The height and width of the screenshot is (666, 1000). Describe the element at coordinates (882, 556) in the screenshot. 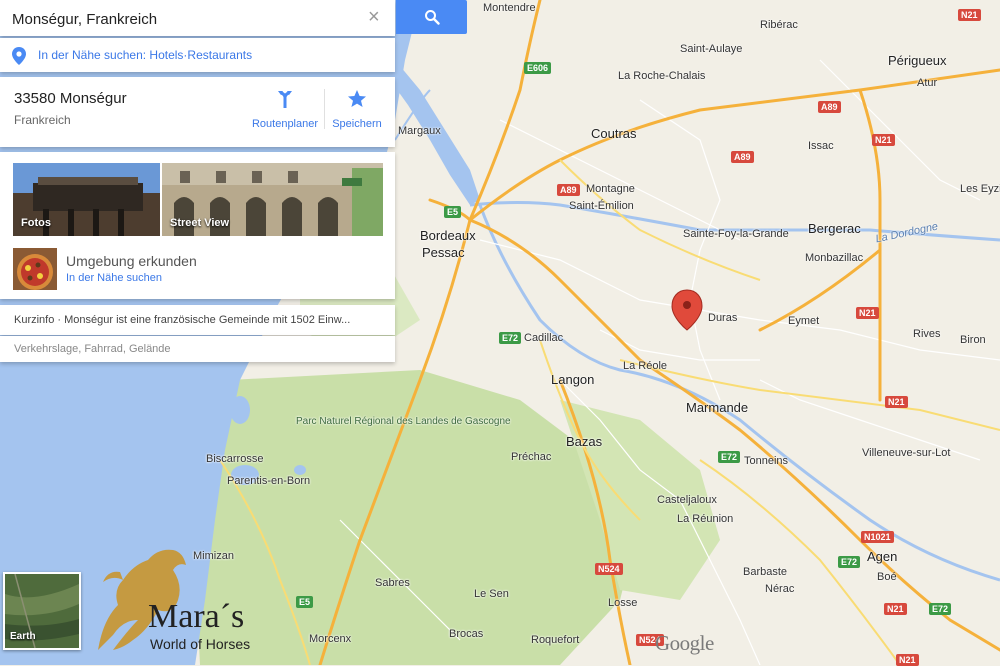

I see `map-label: Agen` at that location.